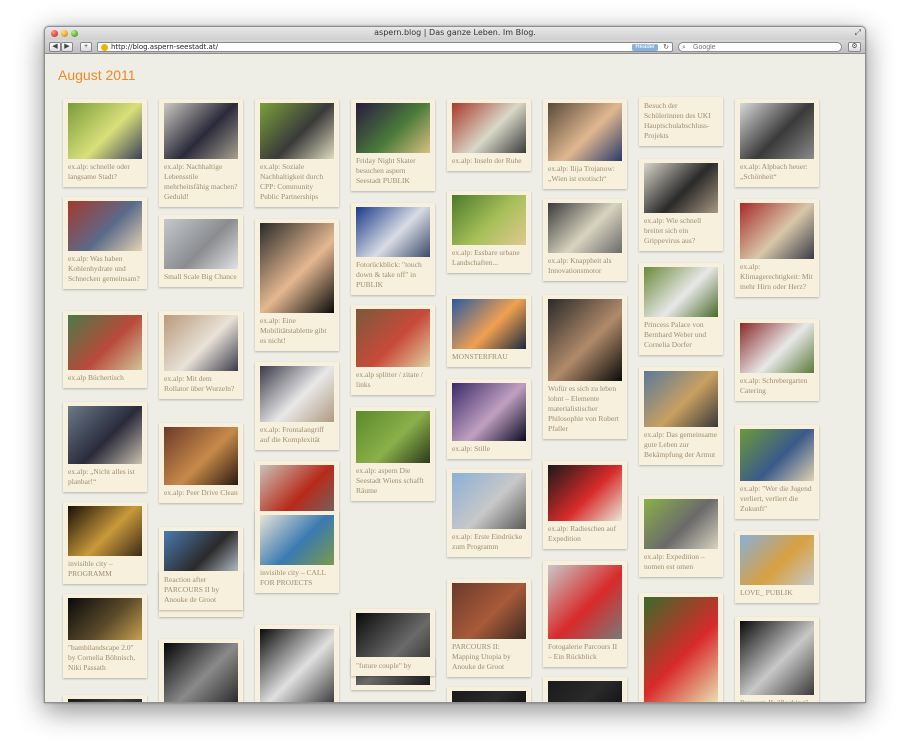  What do you see at coordinates (67, 47) in the screenshot?
I see `forward-button: ▶` at bounding box center [67, 47].